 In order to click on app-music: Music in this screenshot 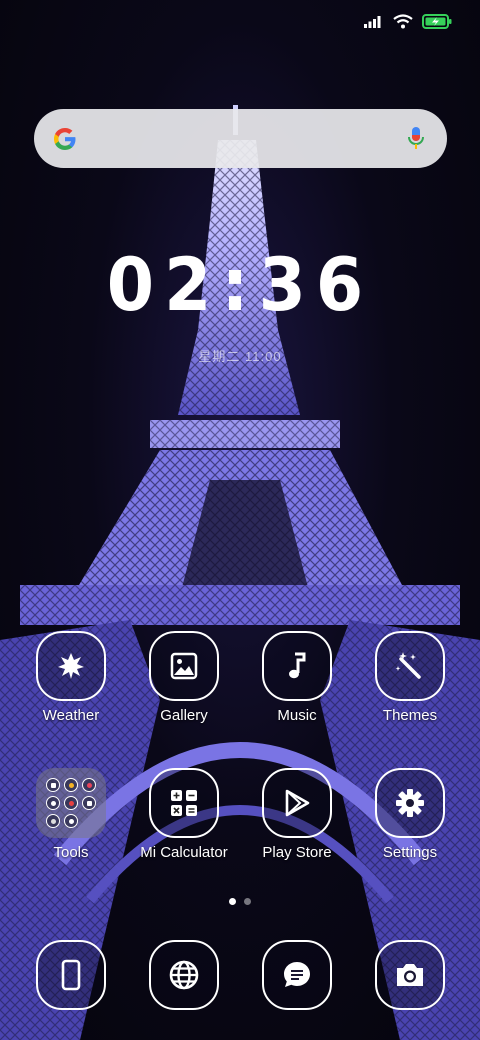, I will do `click(297, 678)`.